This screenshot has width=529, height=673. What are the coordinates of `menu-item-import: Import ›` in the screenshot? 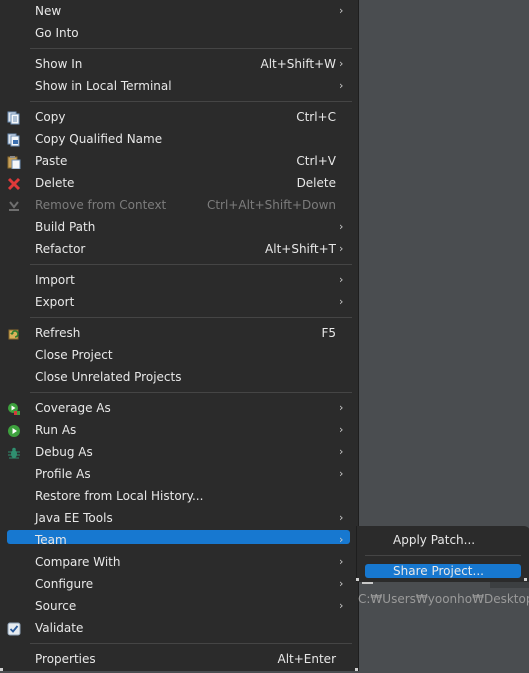 It's located at (176, 280).